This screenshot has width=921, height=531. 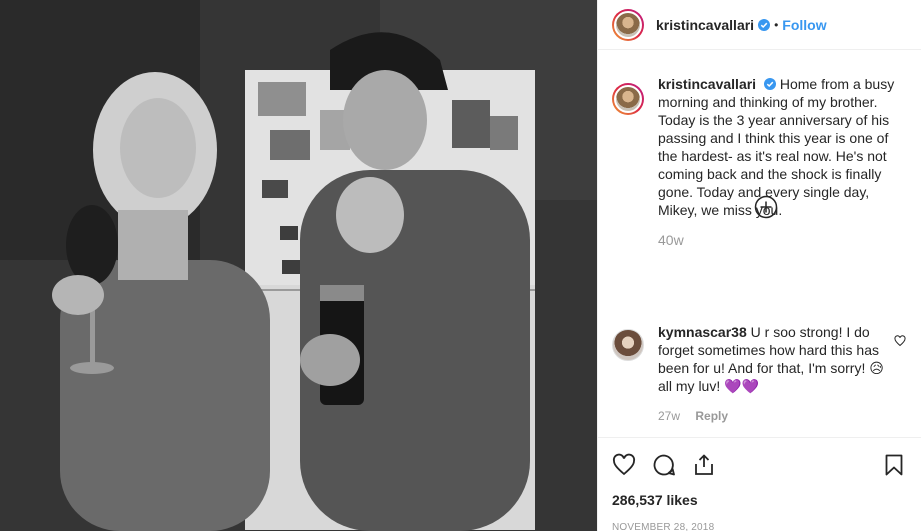 I want to click on heart-icon, so click(x=624, y=465).